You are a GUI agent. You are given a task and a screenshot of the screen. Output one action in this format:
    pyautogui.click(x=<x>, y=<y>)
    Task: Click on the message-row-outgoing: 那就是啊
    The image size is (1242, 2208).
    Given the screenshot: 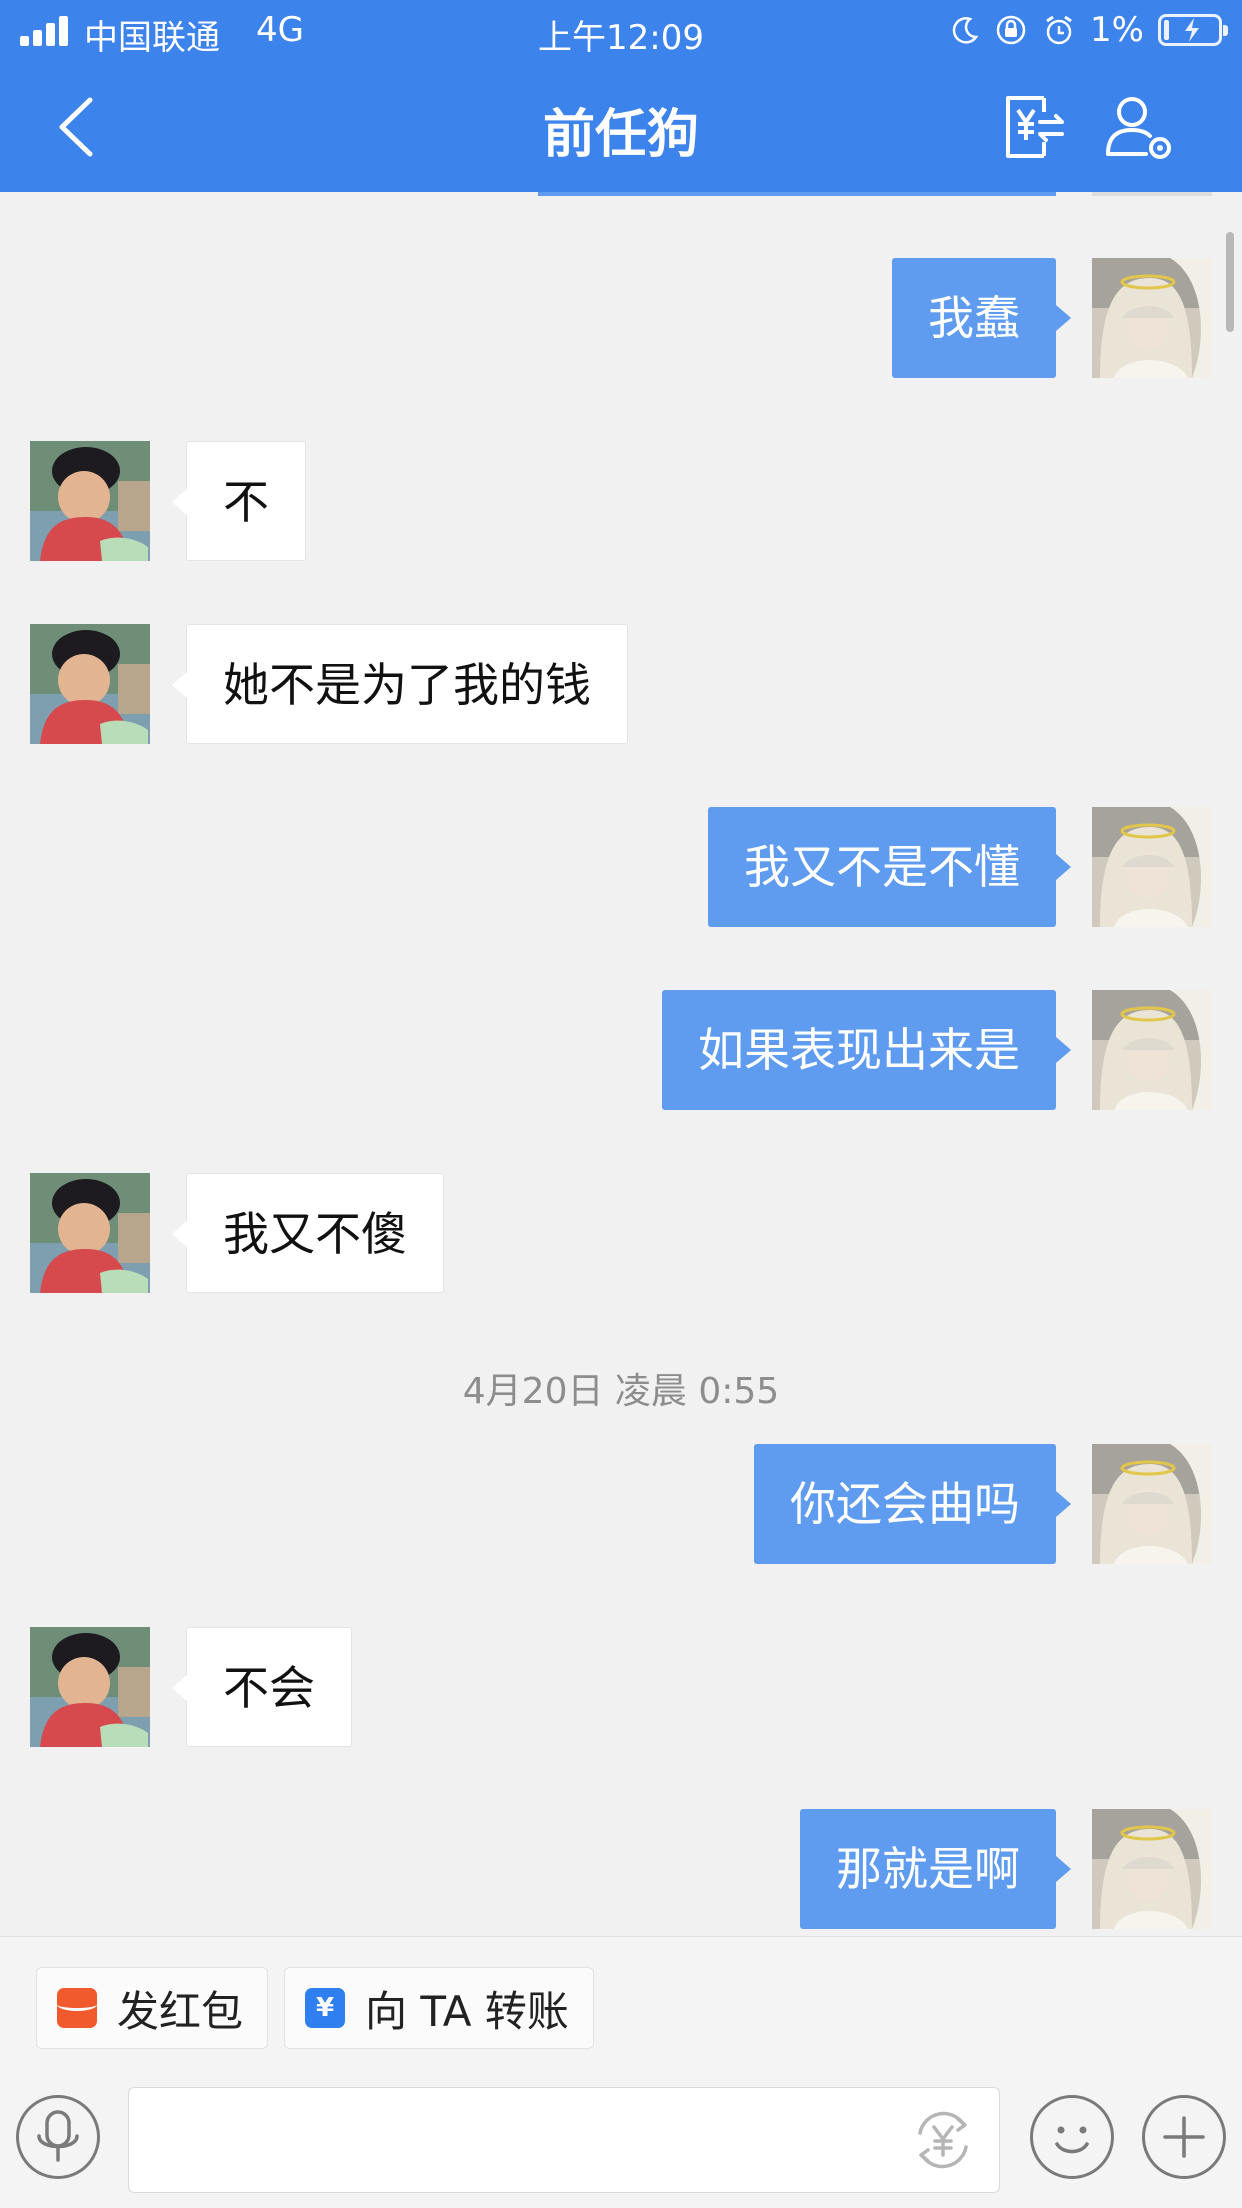 What is the action you would take?
    pyautogui.click(x=621, y=1869)
    